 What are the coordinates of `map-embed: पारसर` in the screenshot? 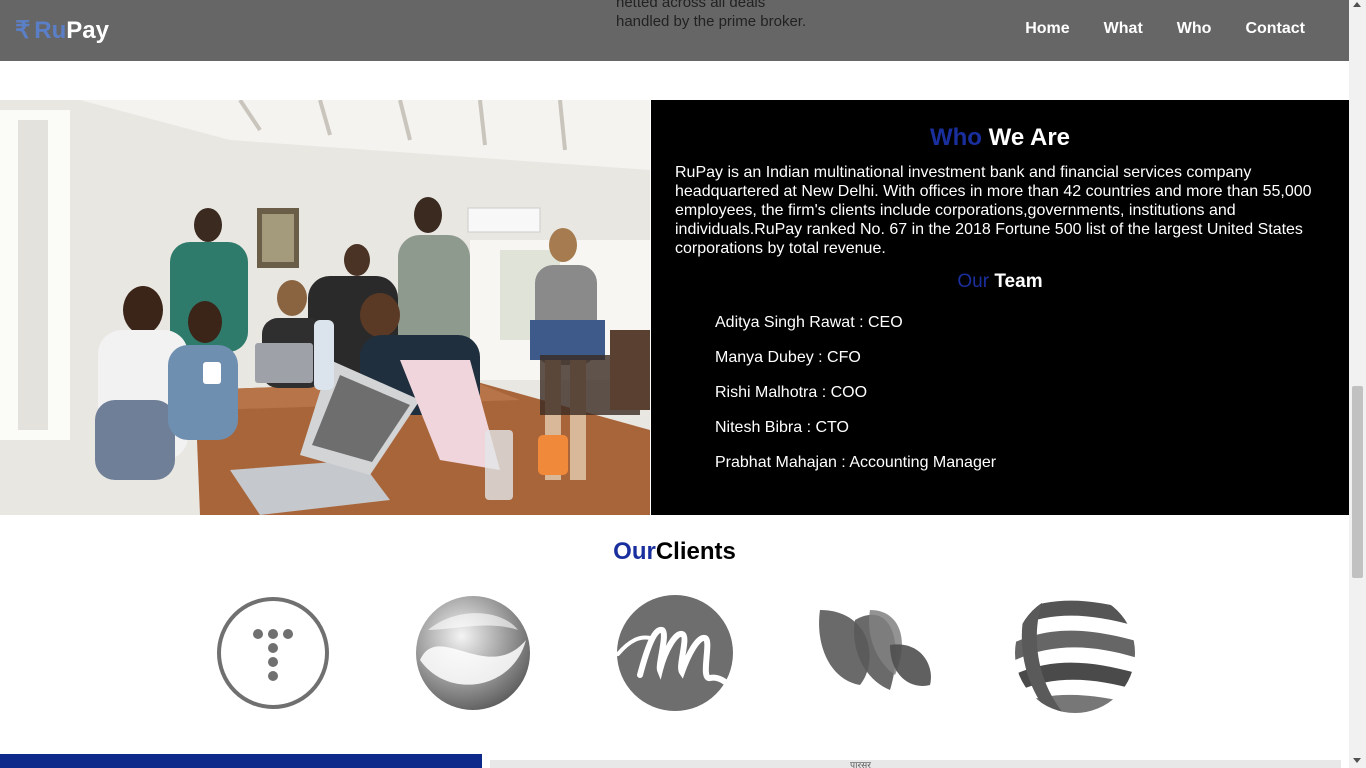 It's located at (915, 764).